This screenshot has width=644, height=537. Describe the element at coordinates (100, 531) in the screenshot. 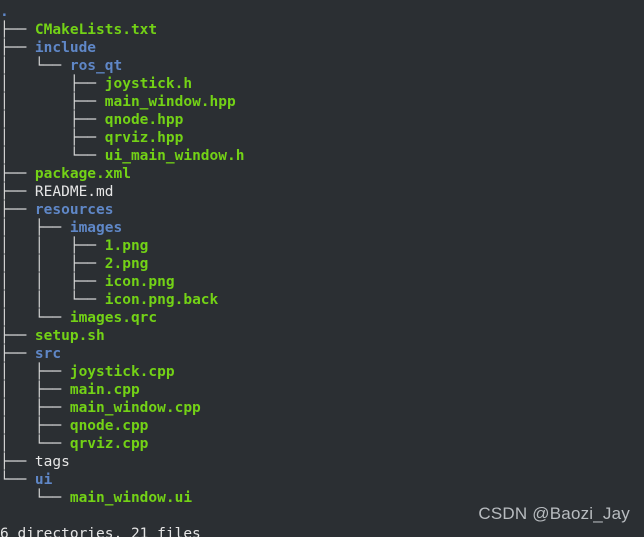

I see `tree-summary: 6 directories, 21 files` at that location.